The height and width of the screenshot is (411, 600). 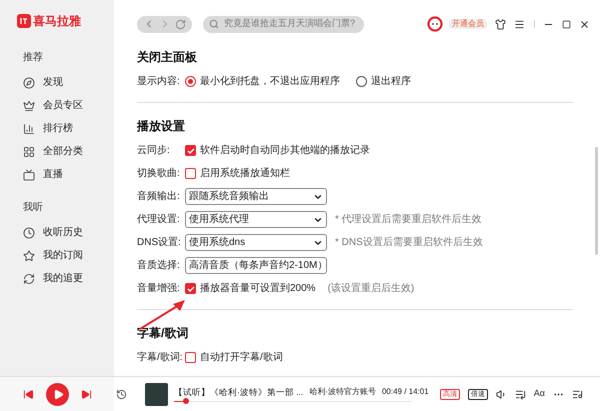 What do you see at coordinates (65, 232) in the screenshot?
I see `sidebar-item: 收听历史` at bounding box center [65, 232].